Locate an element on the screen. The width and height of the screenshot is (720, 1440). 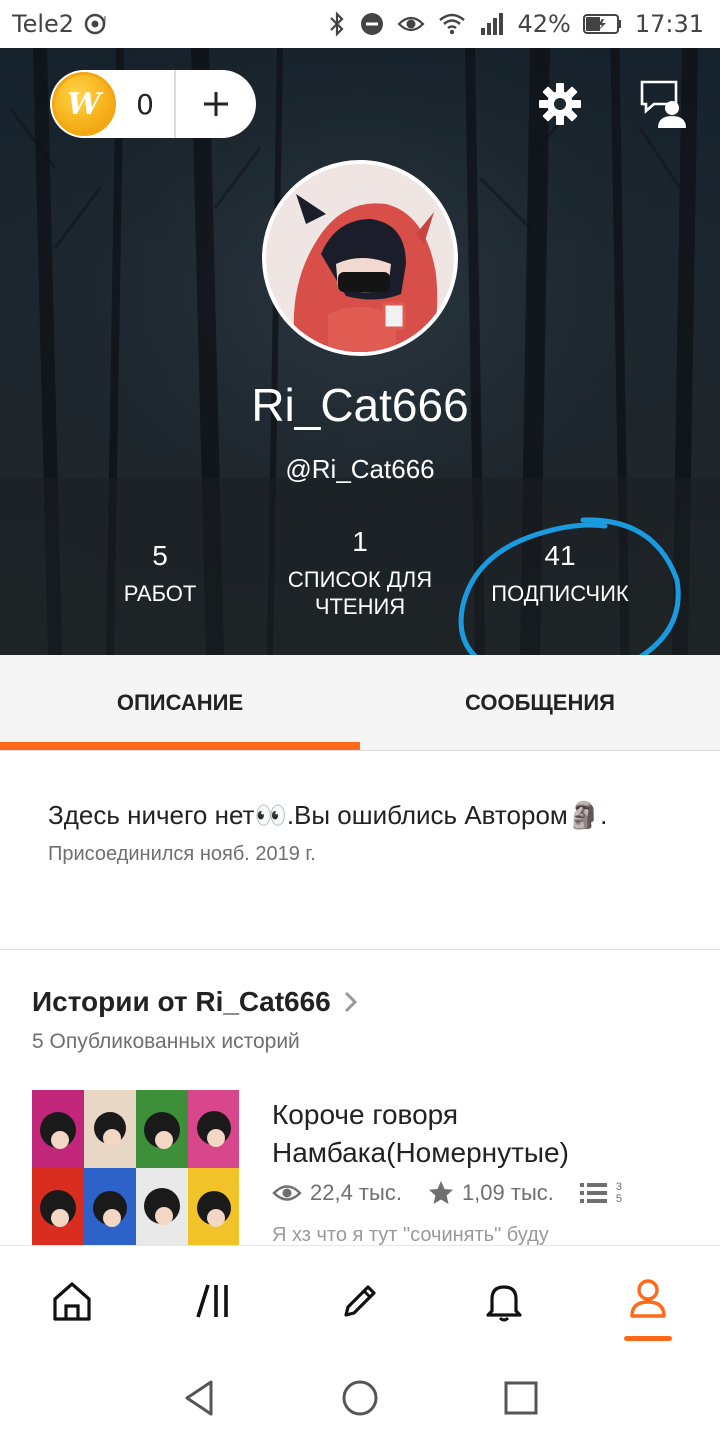
bluetooth-icon is located at coordinates (337, 24).